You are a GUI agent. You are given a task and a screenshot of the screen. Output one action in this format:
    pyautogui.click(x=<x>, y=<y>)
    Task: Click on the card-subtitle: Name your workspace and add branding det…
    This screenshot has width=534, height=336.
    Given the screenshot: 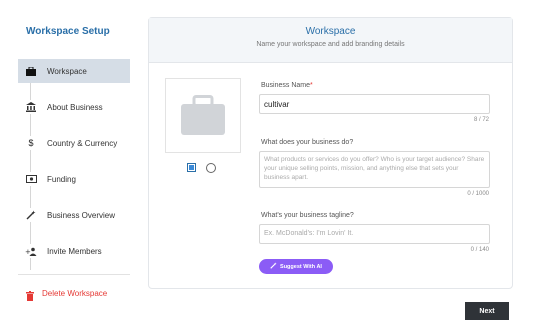 What is the action you would take?
    pyautogui.click(x=330, y=44)
    